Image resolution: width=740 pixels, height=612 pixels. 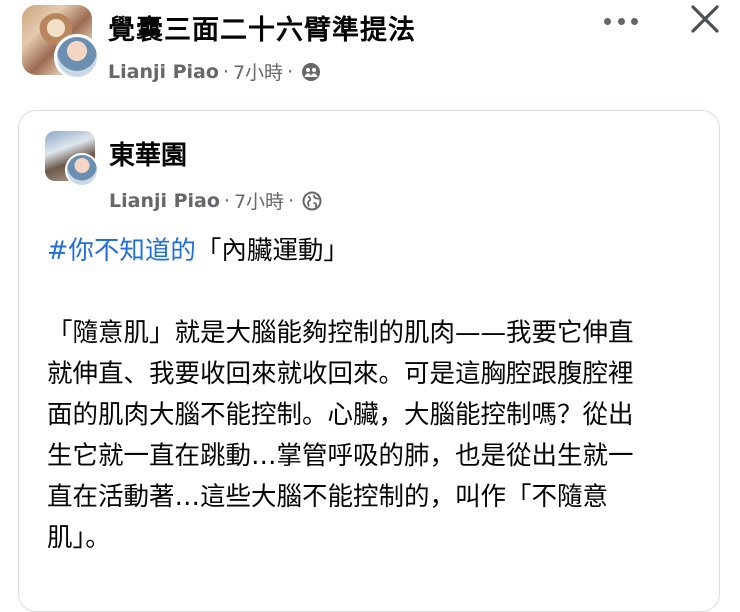 What do you see at coordinates (621, 21) in the screenshot?
I see `more-options-icon` at bounding box center [621, 21].